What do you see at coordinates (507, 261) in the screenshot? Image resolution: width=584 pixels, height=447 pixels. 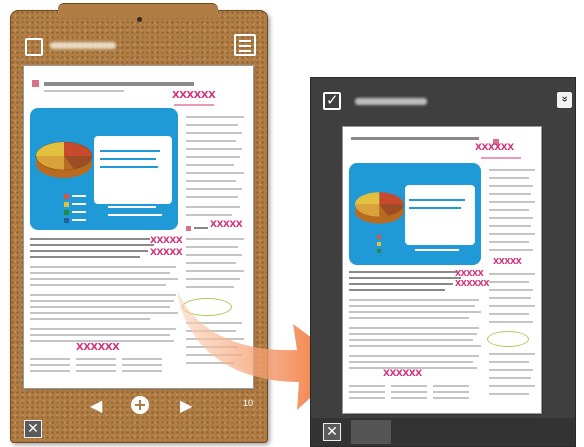 I see `preview-markup-x-2: XXXXX` at bounding box center [507, 261].